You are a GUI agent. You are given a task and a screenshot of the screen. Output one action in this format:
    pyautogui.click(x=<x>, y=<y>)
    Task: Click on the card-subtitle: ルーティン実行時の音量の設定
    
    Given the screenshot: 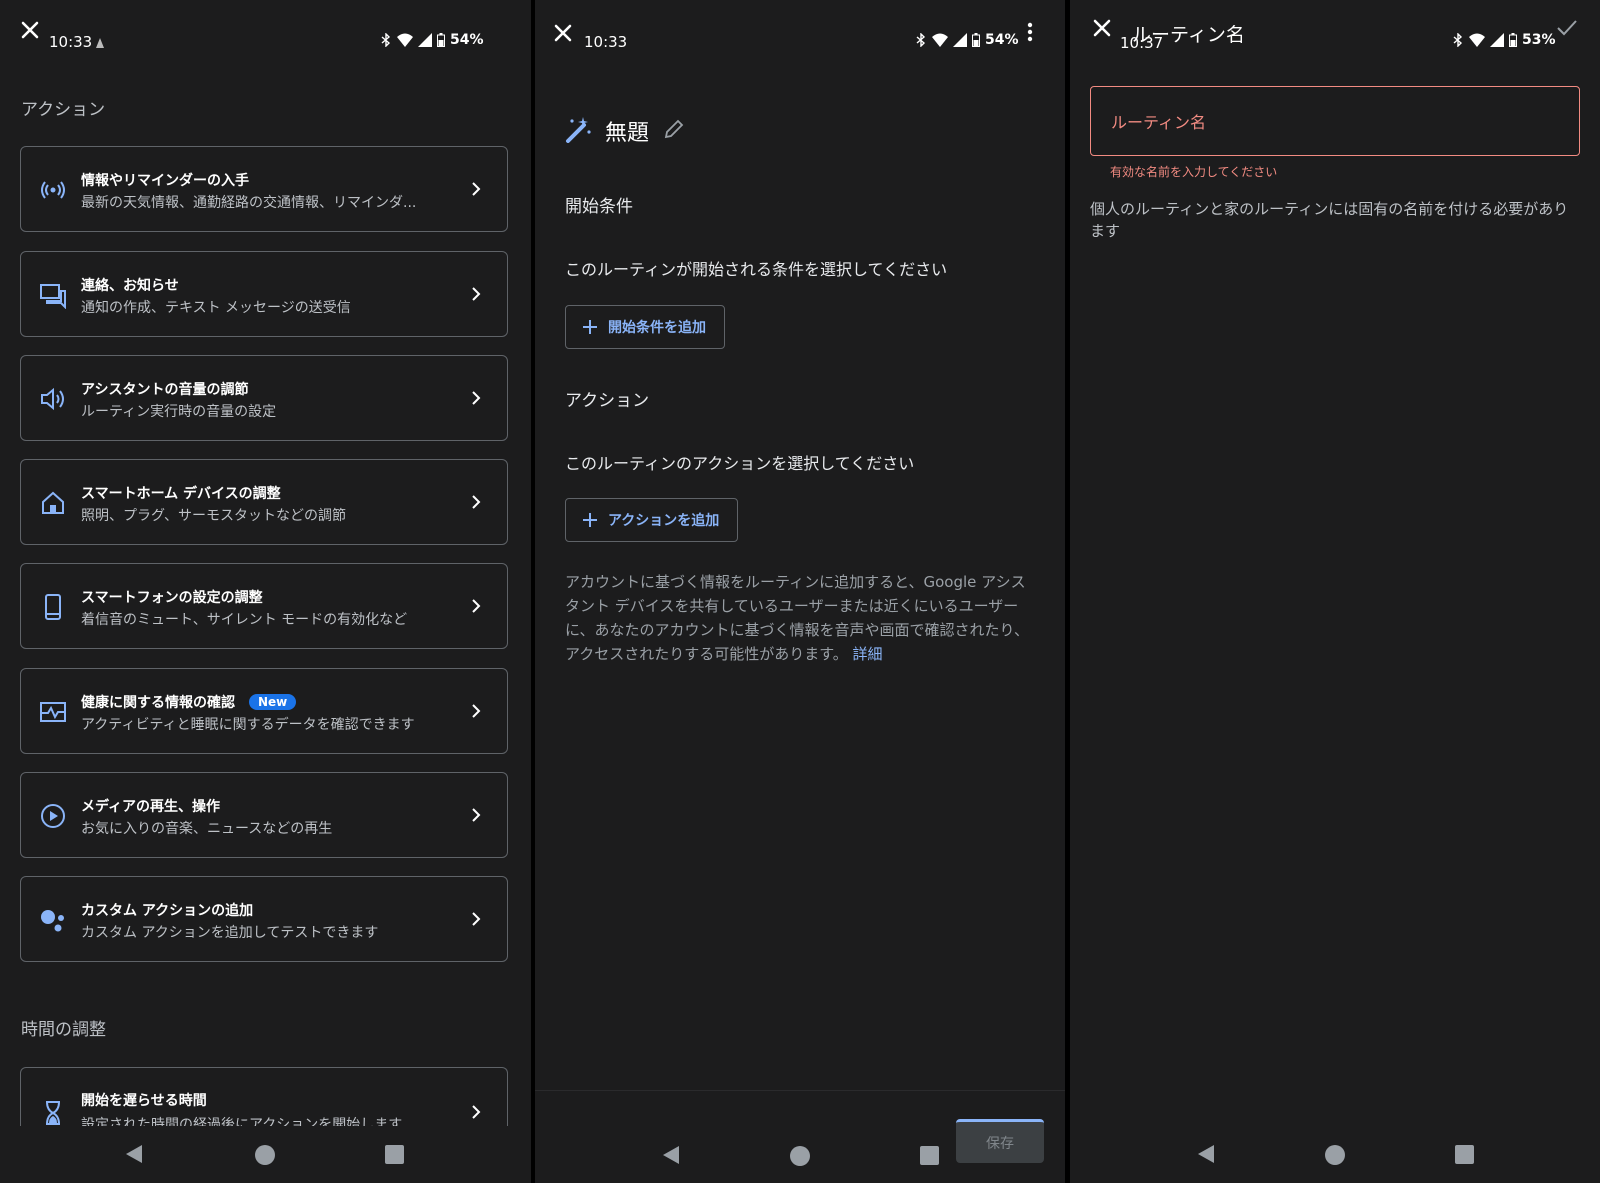 What is the action you would take?
    pyautogui.click(x=179, y=412)
    